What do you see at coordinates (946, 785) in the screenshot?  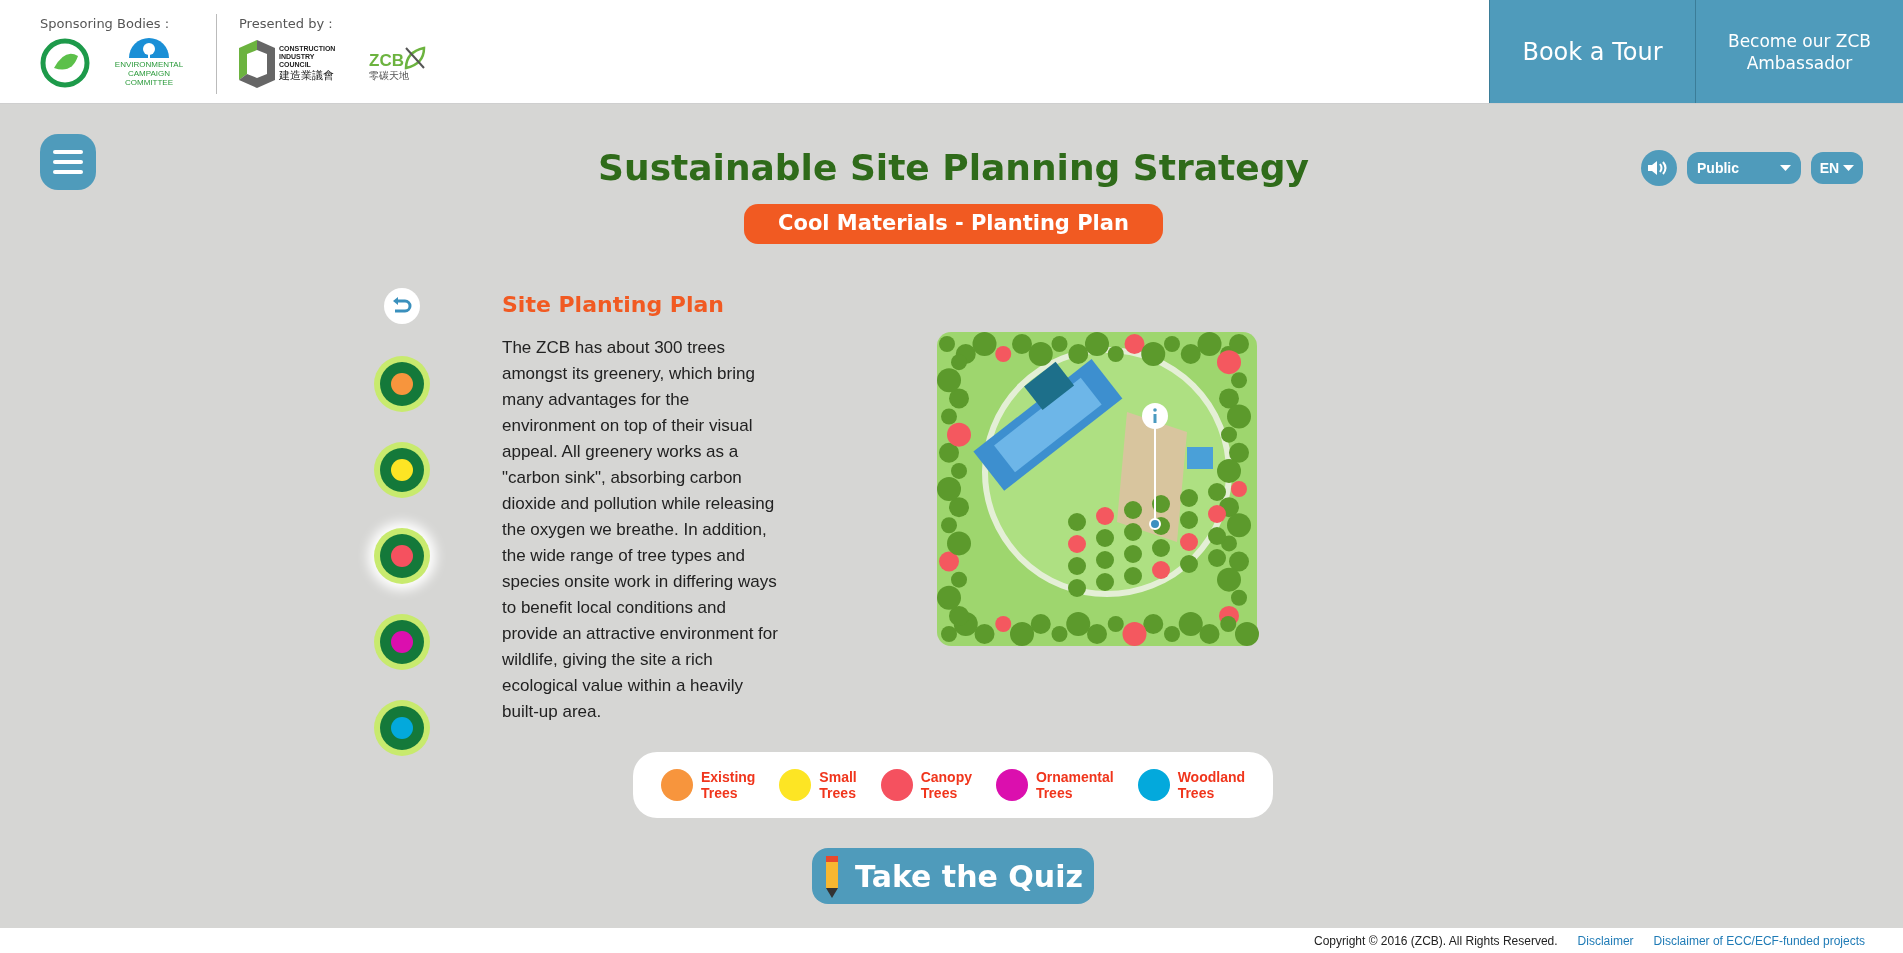 I see `legend-label: Canopy Trees` at bounding box center [946, 785].